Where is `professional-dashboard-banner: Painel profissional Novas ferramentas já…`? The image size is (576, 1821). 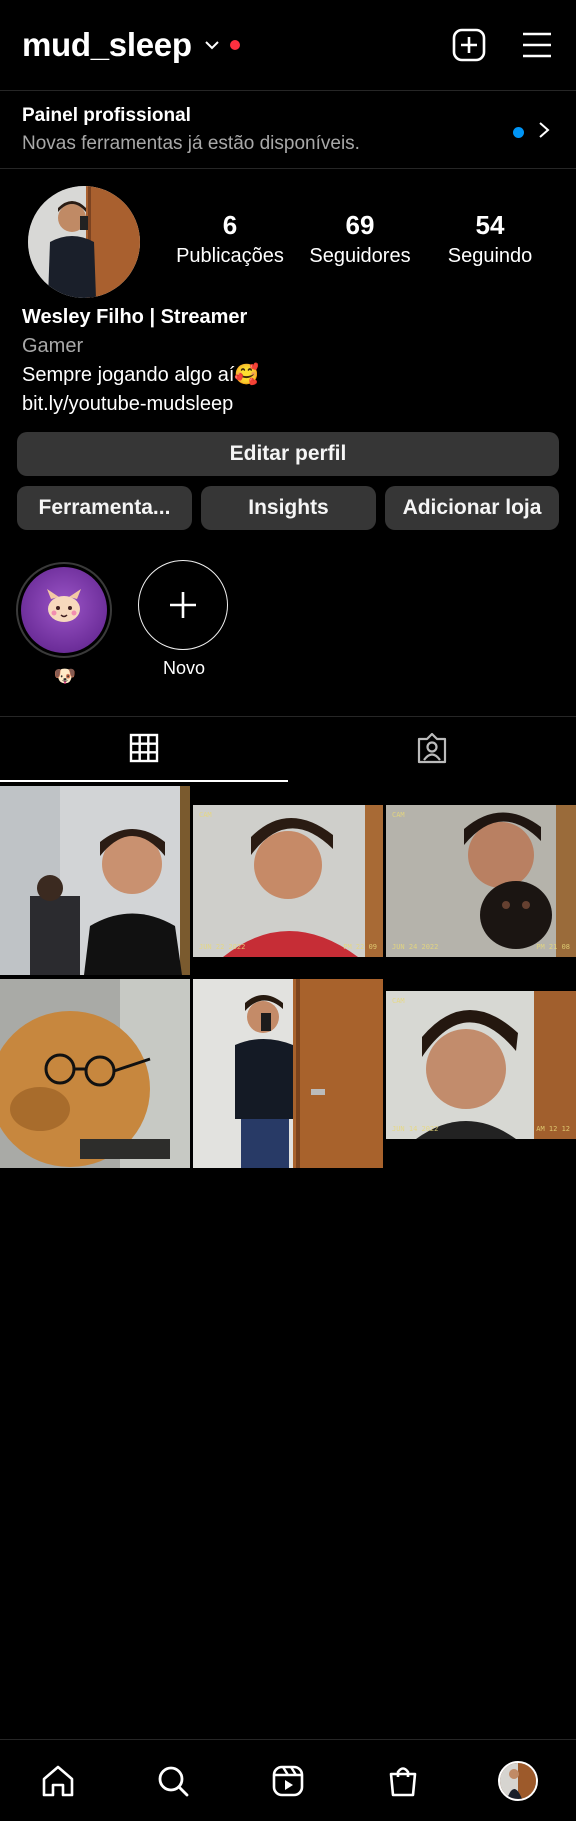 professional-dashboard-banner: Painel profissional Novas ferramentas já… is located at coordinates (288, 129).